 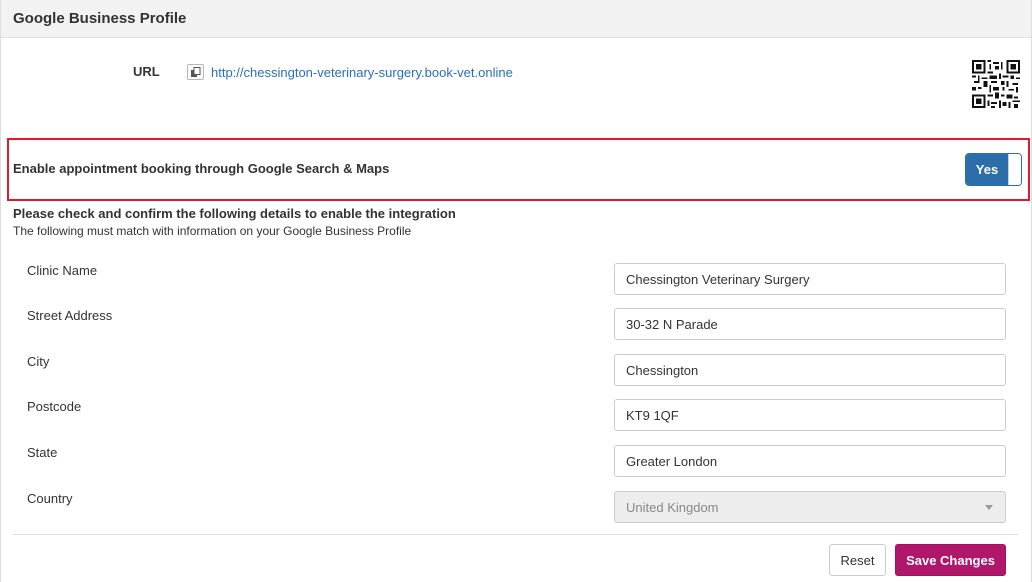 I want to click on chevron-down-icon, so click(x=989, y=507).